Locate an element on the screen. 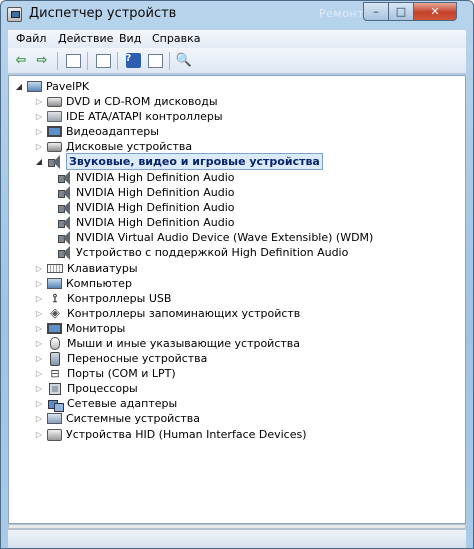 This screenshot has width=474, height=549. window-title: Диспетчер устройств is located at coordinates (103, 13).